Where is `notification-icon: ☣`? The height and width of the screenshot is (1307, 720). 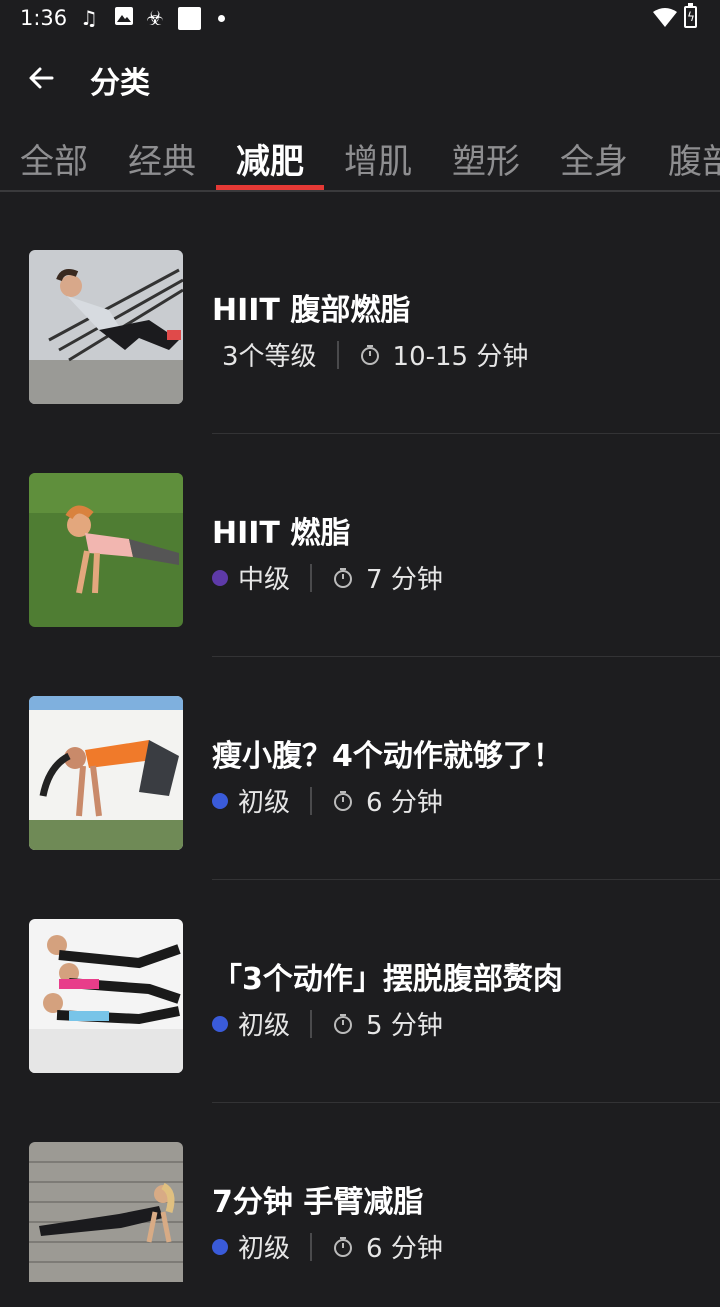 notification-icon: ☣ is located at coordinates (155, 18).